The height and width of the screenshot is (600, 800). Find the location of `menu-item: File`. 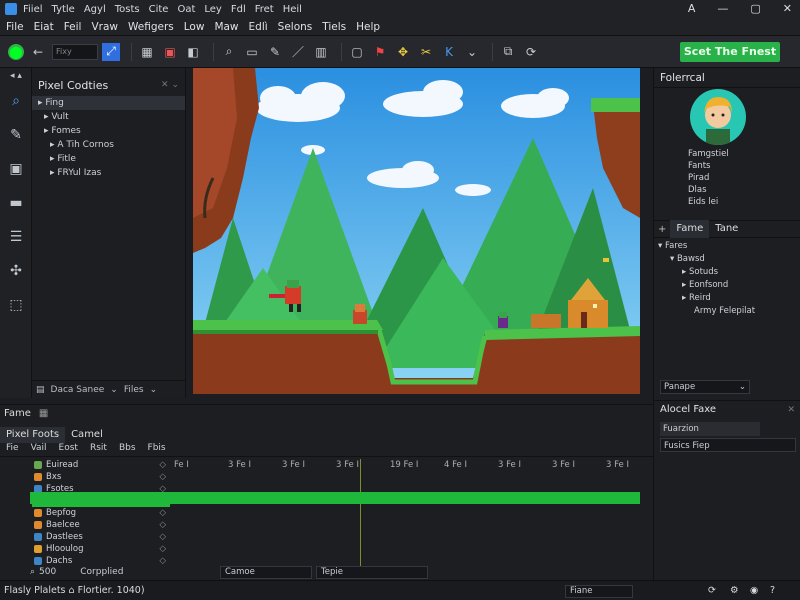

menu-item: File is located at coordinates (15, 27).